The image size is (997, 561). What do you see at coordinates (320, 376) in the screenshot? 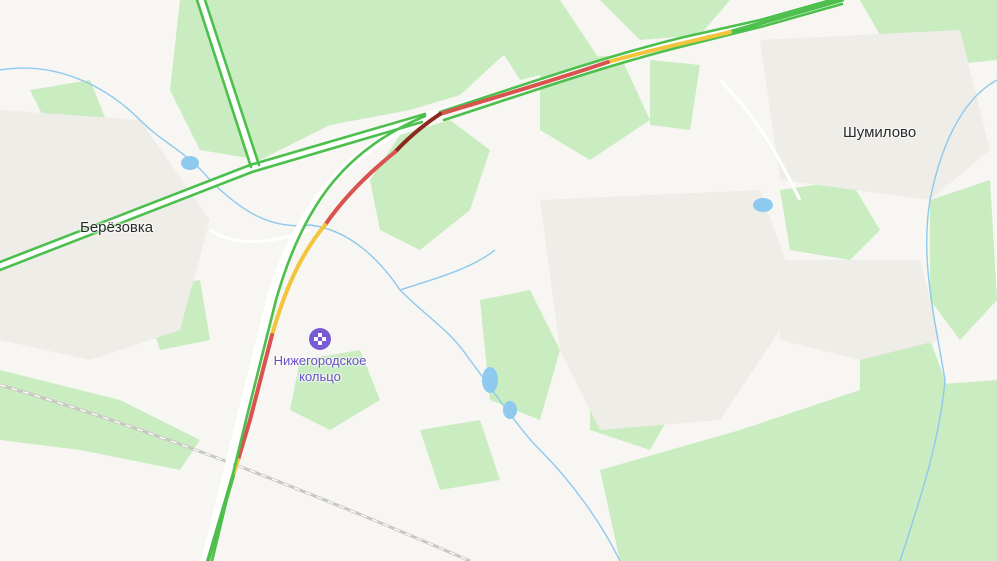
I see `poi-label-line2: кольцо` at bounding box center [320, 376].